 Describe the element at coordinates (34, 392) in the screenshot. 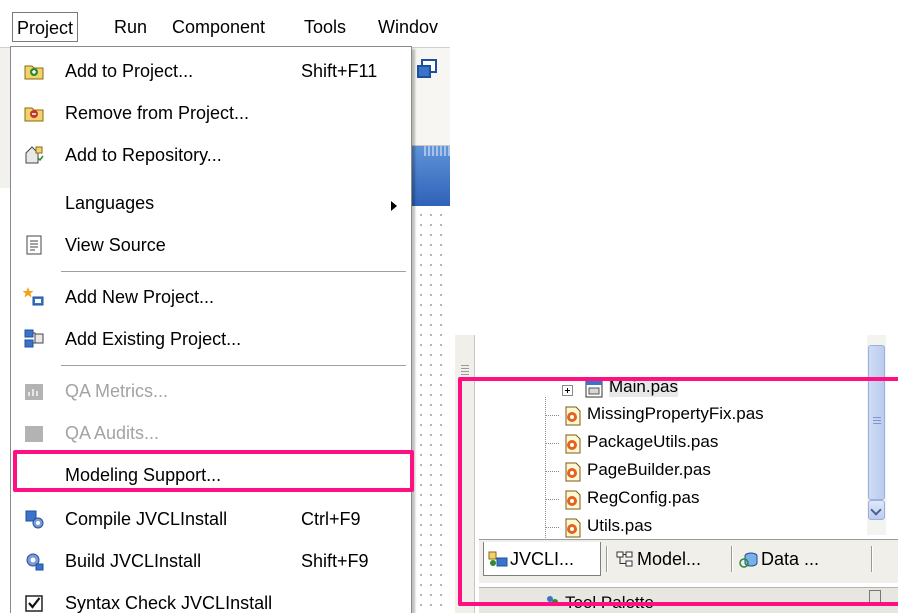

I see `qa-metrics-icon` at that location.